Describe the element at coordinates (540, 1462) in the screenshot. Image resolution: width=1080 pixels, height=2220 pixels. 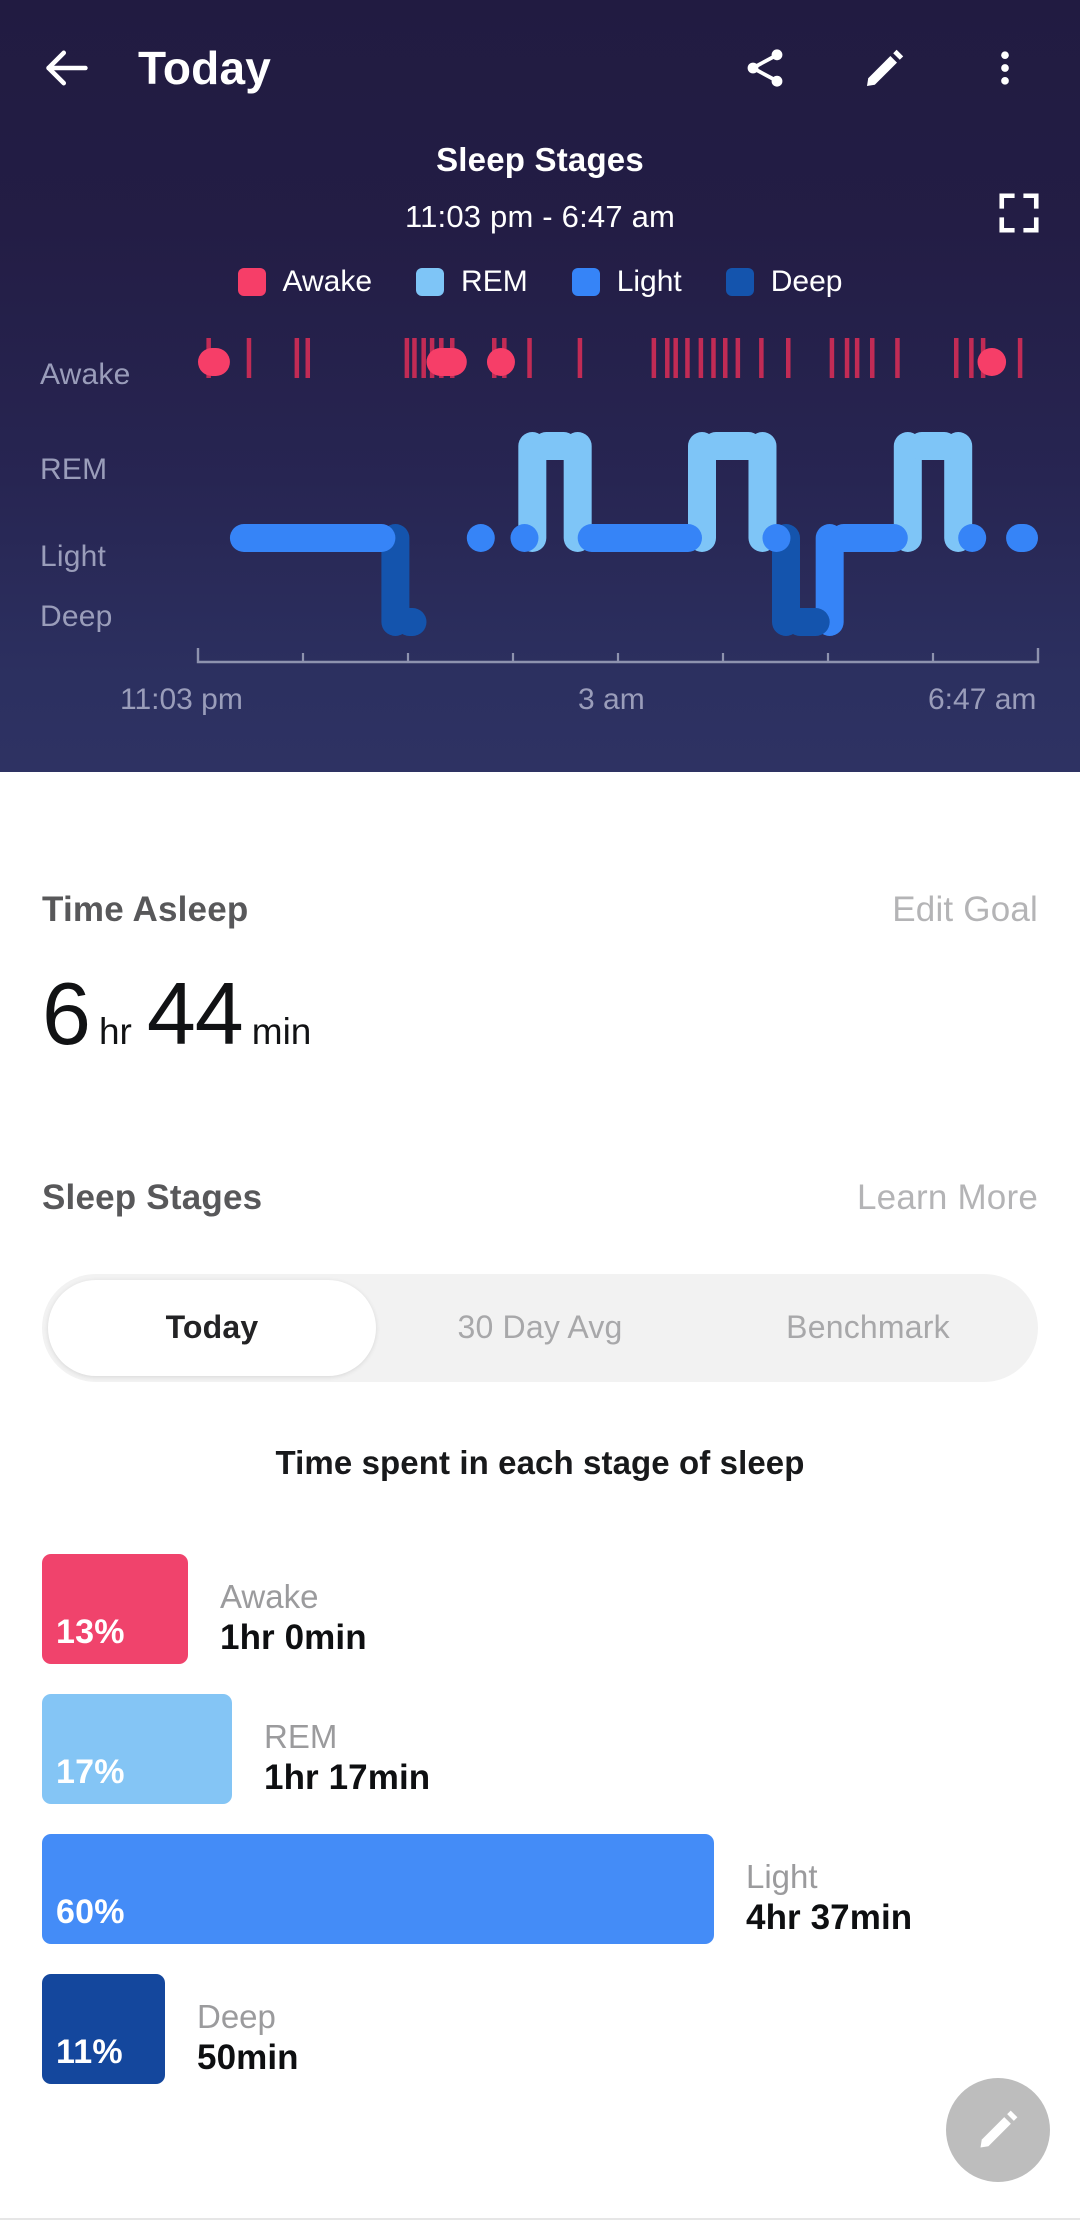
I see `stages-subtitle: Time spent in each stage of sleep` at that location.